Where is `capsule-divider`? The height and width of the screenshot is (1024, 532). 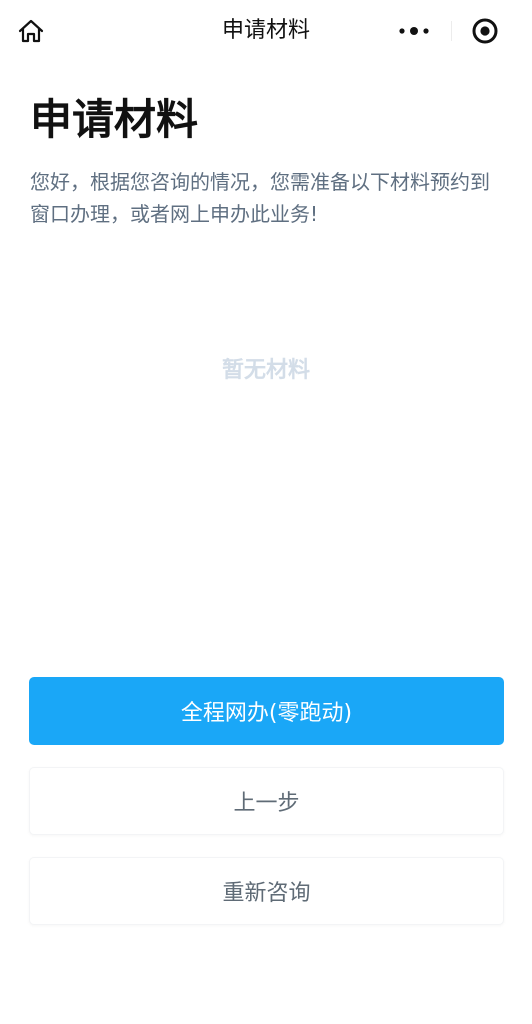 capsule-divider is located at coordinates (451, 31).